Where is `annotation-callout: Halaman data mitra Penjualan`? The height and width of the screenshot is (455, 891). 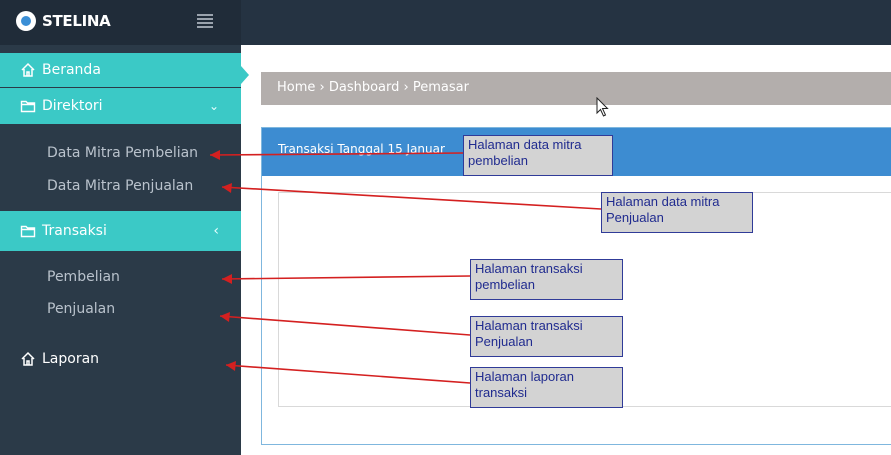
annotation-callout: Halaman data mitra Penjualan is located at coordinates (677, 212).